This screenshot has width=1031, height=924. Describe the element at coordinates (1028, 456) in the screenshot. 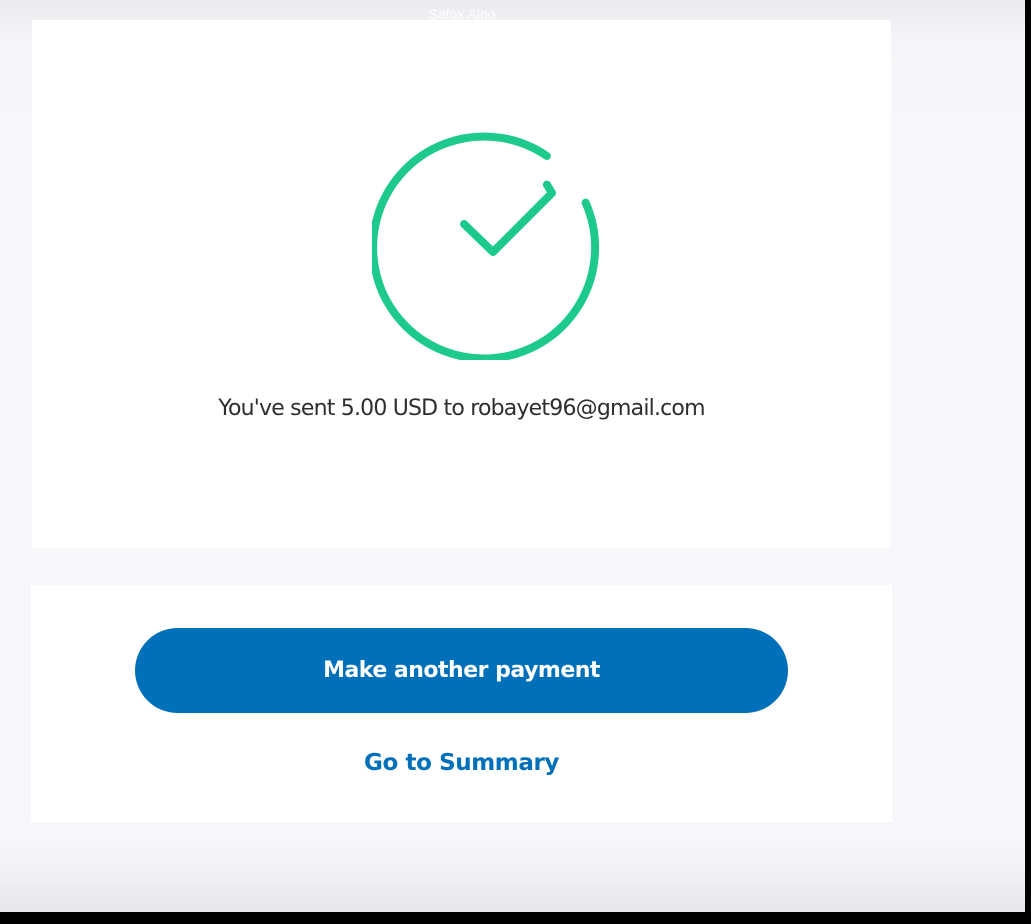

I see `window-right-edge` at that location.